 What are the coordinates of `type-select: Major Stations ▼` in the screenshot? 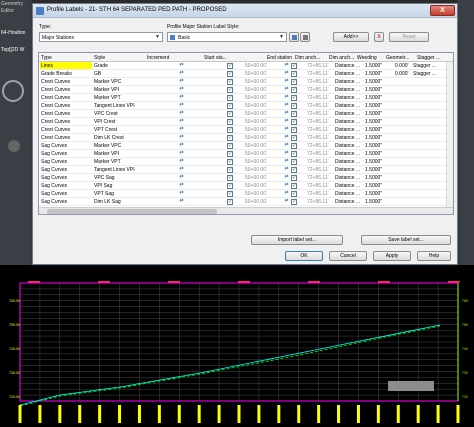 It's located at (101, 37).